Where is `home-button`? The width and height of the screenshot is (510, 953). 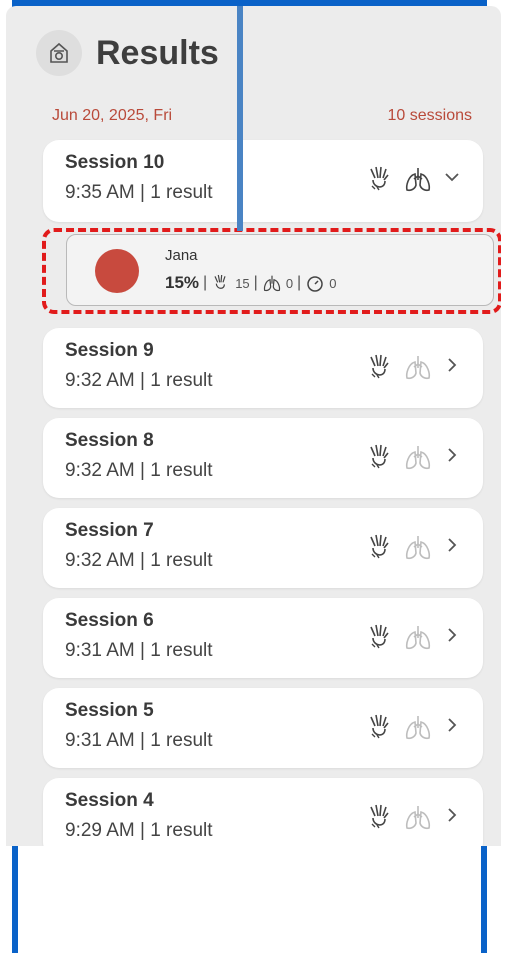 home-button is located at coordinates (59, 53).